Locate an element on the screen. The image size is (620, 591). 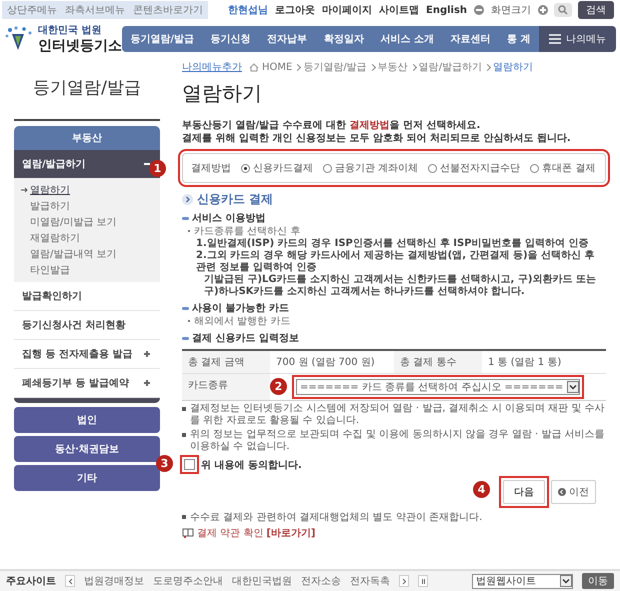
submenu-item: 미열람/미발급 보기 is located at coordinates (73, 222).